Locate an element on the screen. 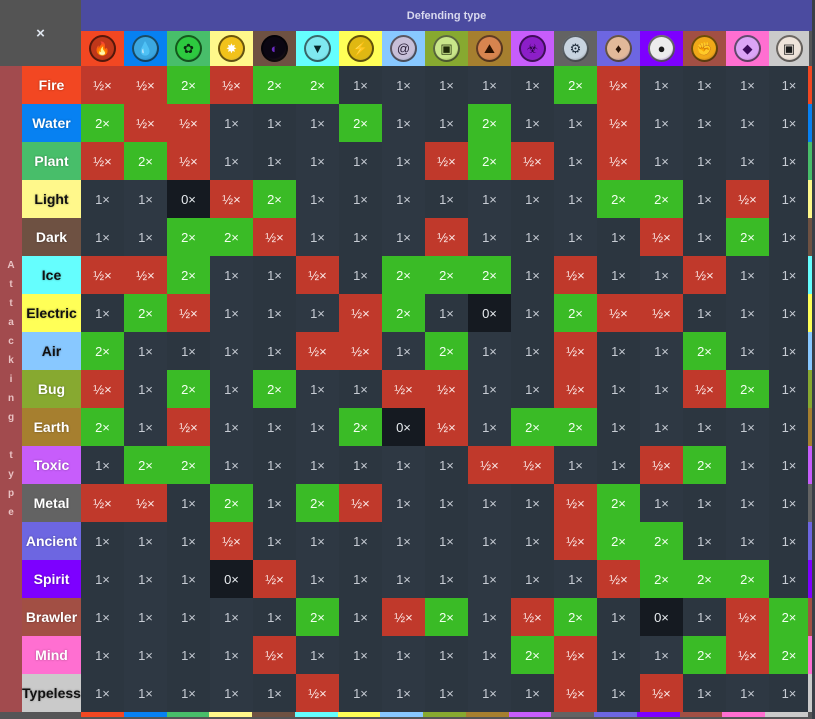 The image size is (815, 719). defending-type-ancient: ♦ is located at coordinates (618, 48).